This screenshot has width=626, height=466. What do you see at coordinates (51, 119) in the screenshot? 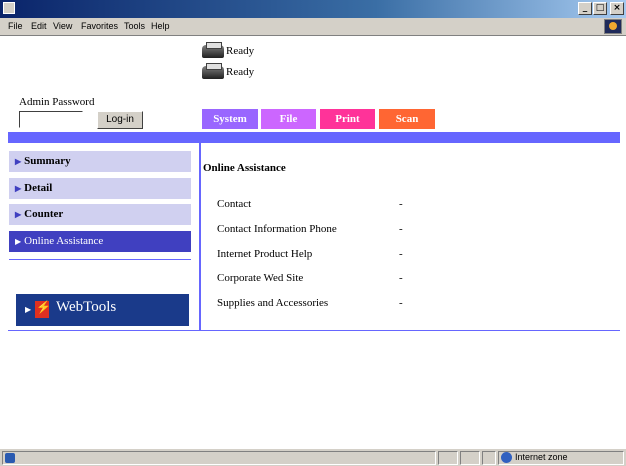
I see `admin-password-input` at bounding box center [51, 119].